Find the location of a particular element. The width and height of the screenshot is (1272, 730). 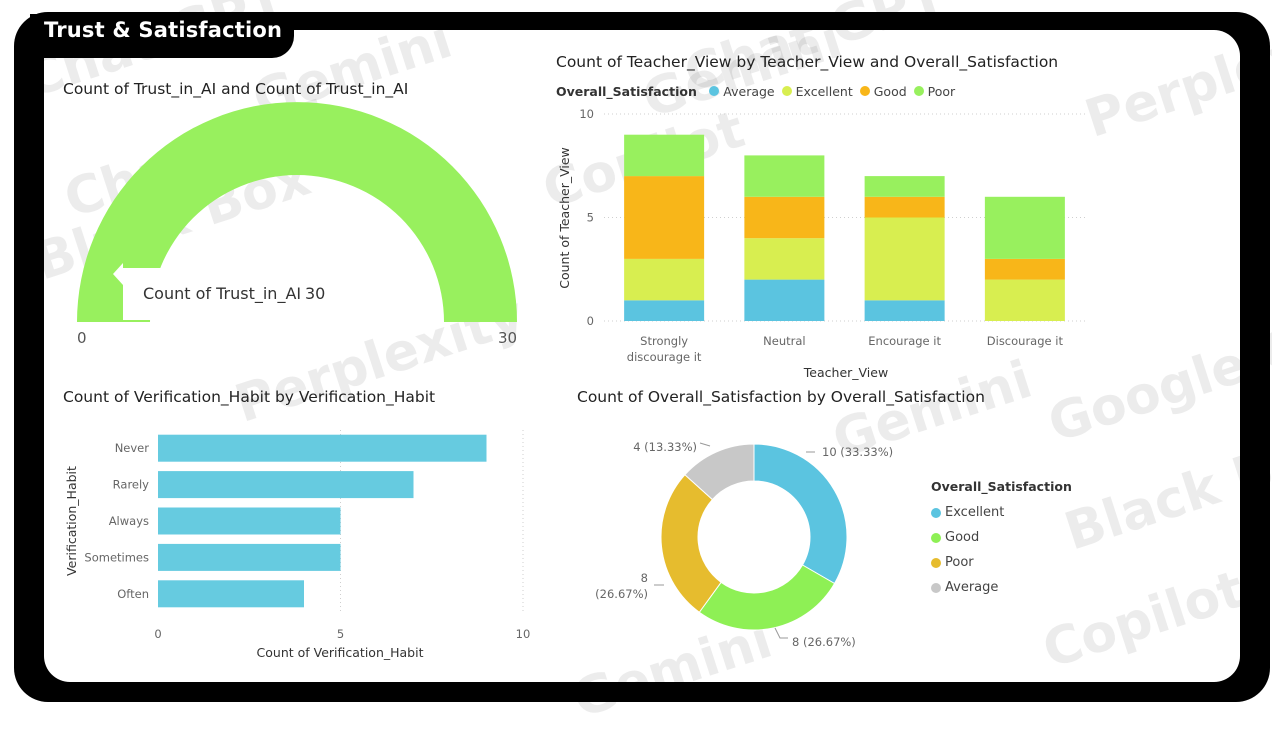

legend-item-average: Average is located at coordinates (1001, 587).